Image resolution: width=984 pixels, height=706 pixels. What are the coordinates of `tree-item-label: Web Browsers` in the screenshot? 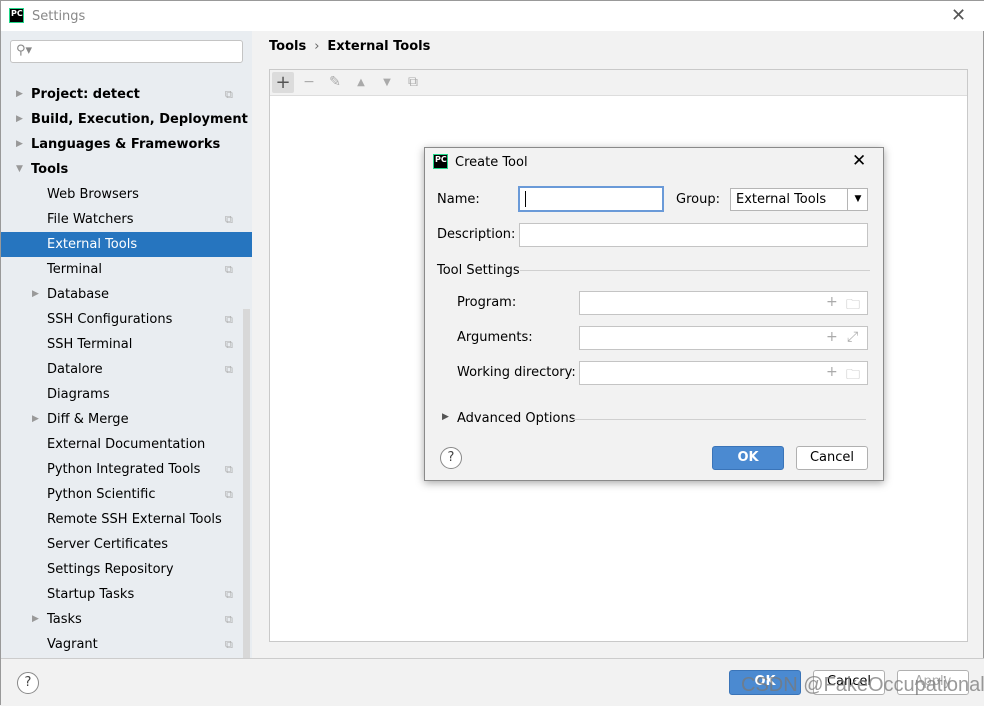 It's located at (93, 194).